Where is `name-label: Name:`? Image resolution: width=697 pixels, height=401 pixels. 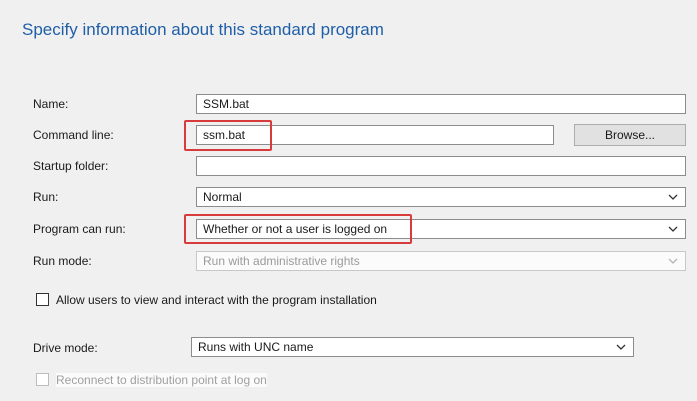 name-label: Name: is located at coordinates (51, 104).